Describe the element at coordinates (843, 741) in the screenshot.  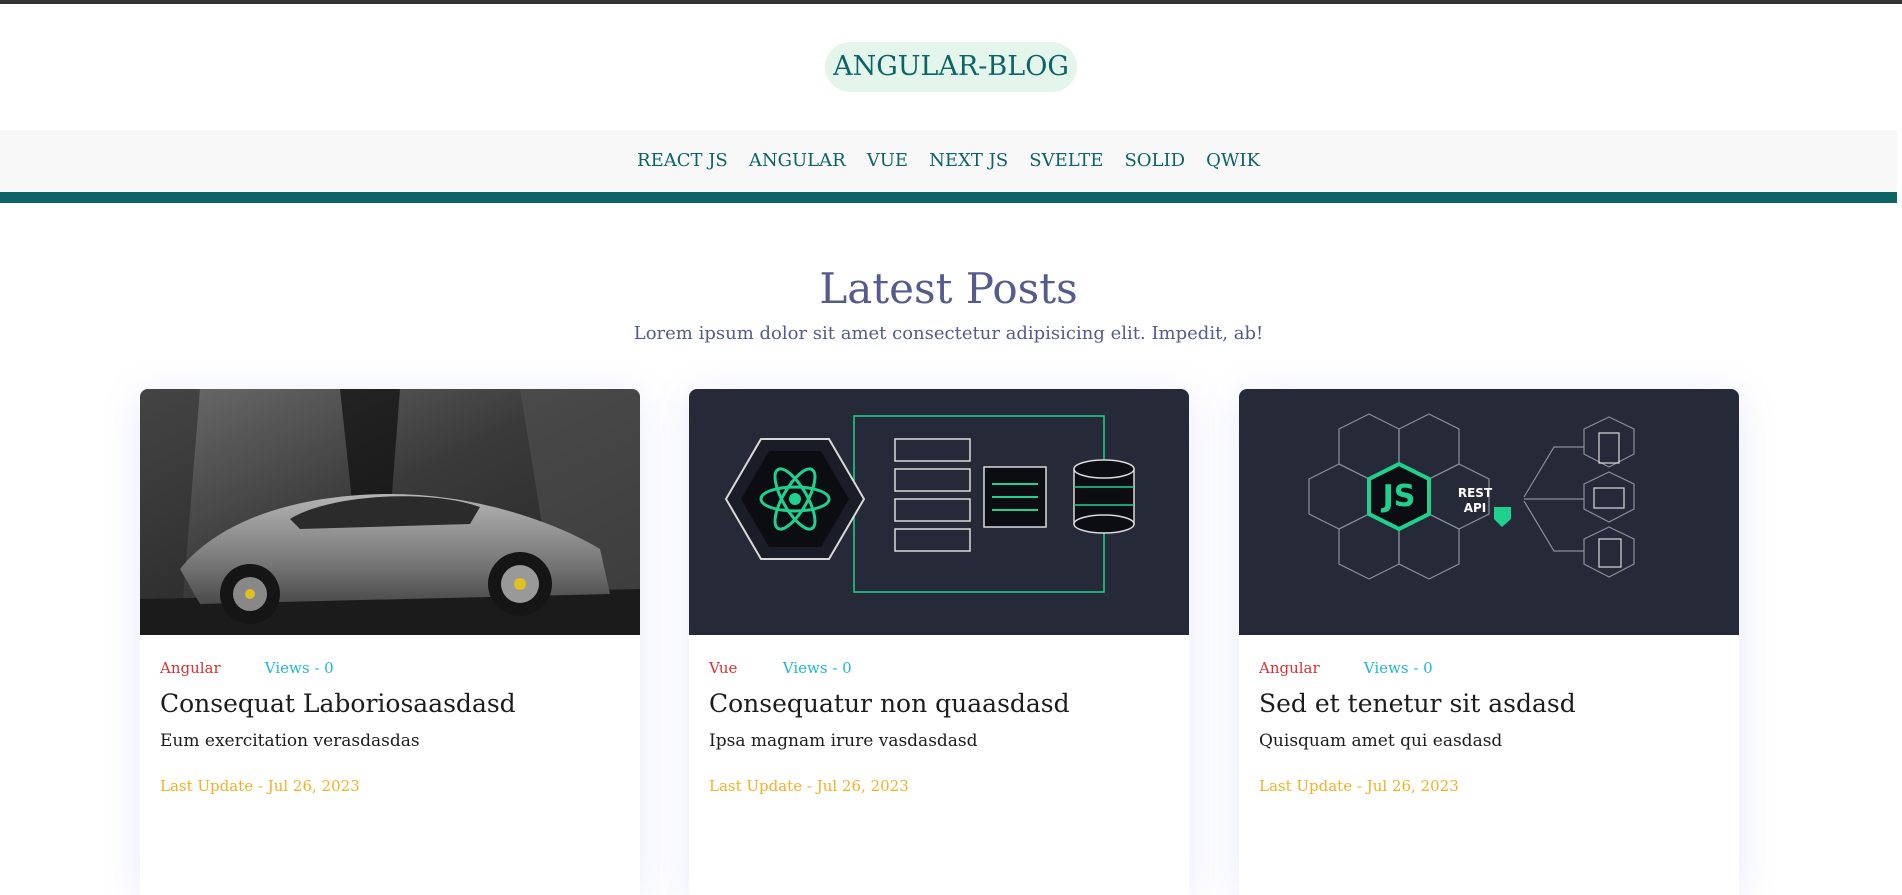
I see `post-description: Ipsa magnam irure vasdasdasd` at that location.